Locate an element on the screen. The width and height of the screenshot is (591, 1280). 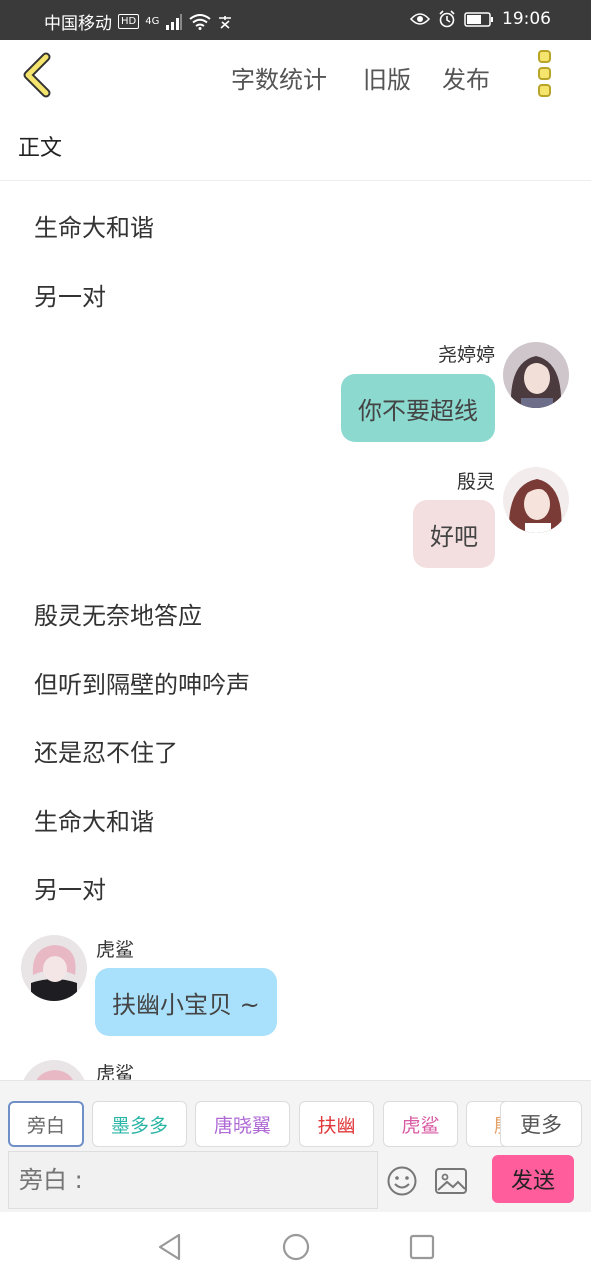
network-label: 4G is located at coordinates (152, 21).